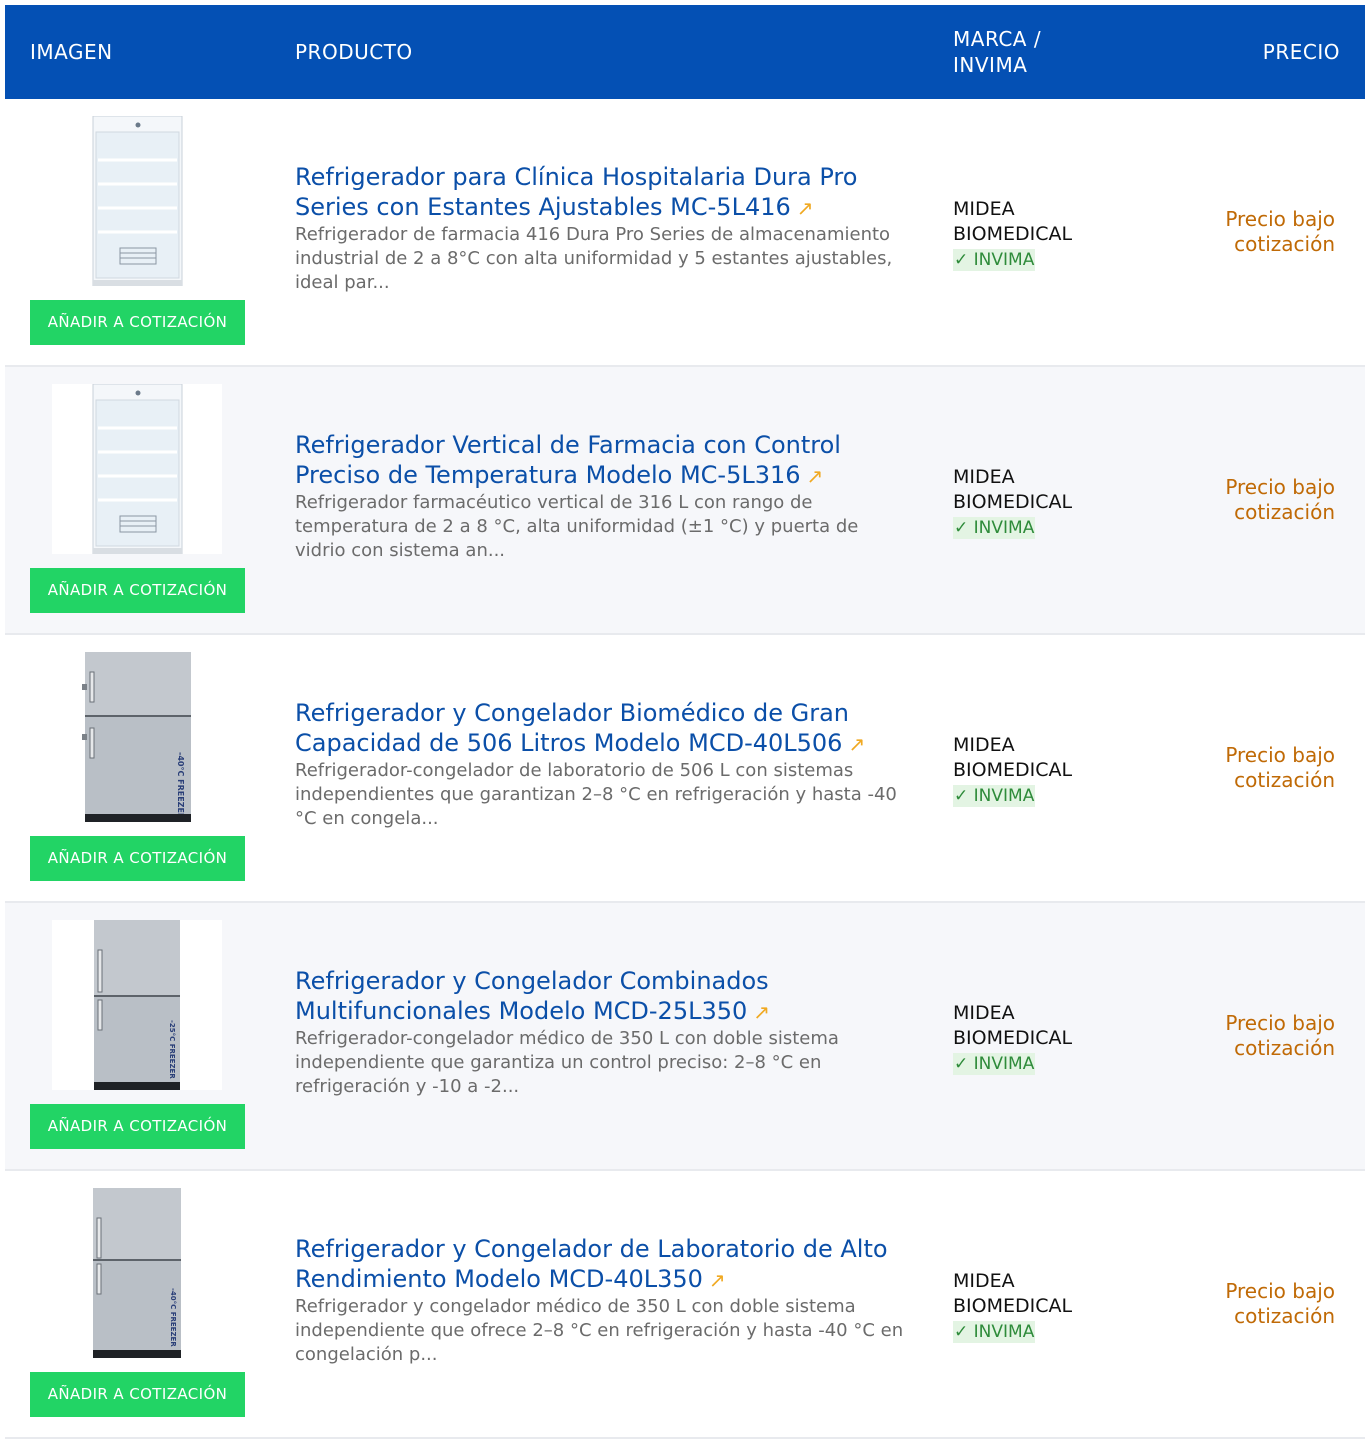 This screenshot has height=1439, width=1366. I want to click on fridge-freezer-icon: -25°C FREEZER, so click(137, 1005).